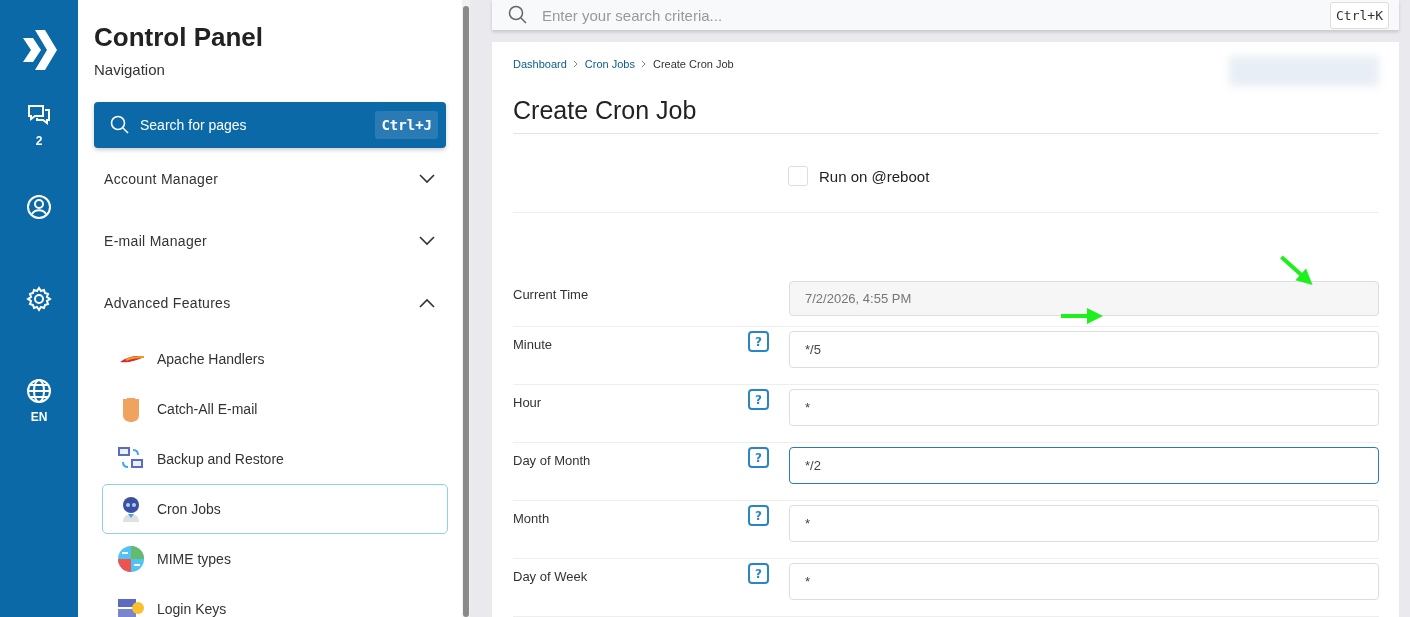 This screenshot has height=617, width=1410. What do you see at coordinates (466, 311) in the screenshot?
I see `scrollbar-thumb` at bounding box center [466, 311].